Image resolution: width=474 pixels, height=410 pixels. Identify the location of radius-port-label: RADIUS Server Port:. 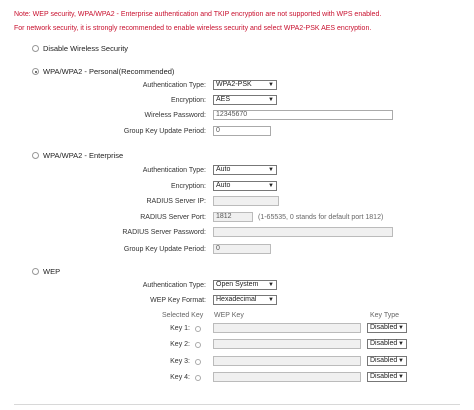
(173, 217).